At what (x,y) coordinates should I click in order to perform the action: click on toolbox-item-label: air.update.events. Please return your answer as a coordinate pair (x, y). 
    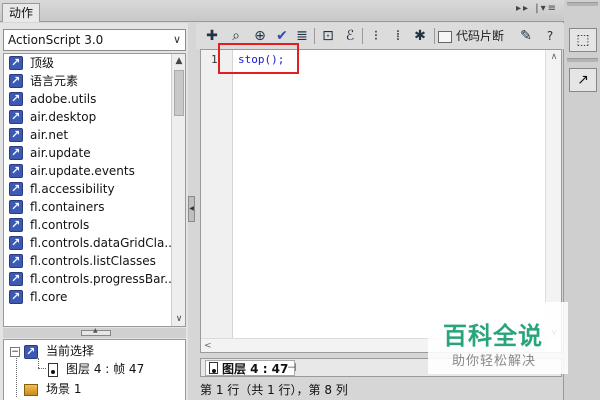
    Looking at the image, I should click on (82, 171).